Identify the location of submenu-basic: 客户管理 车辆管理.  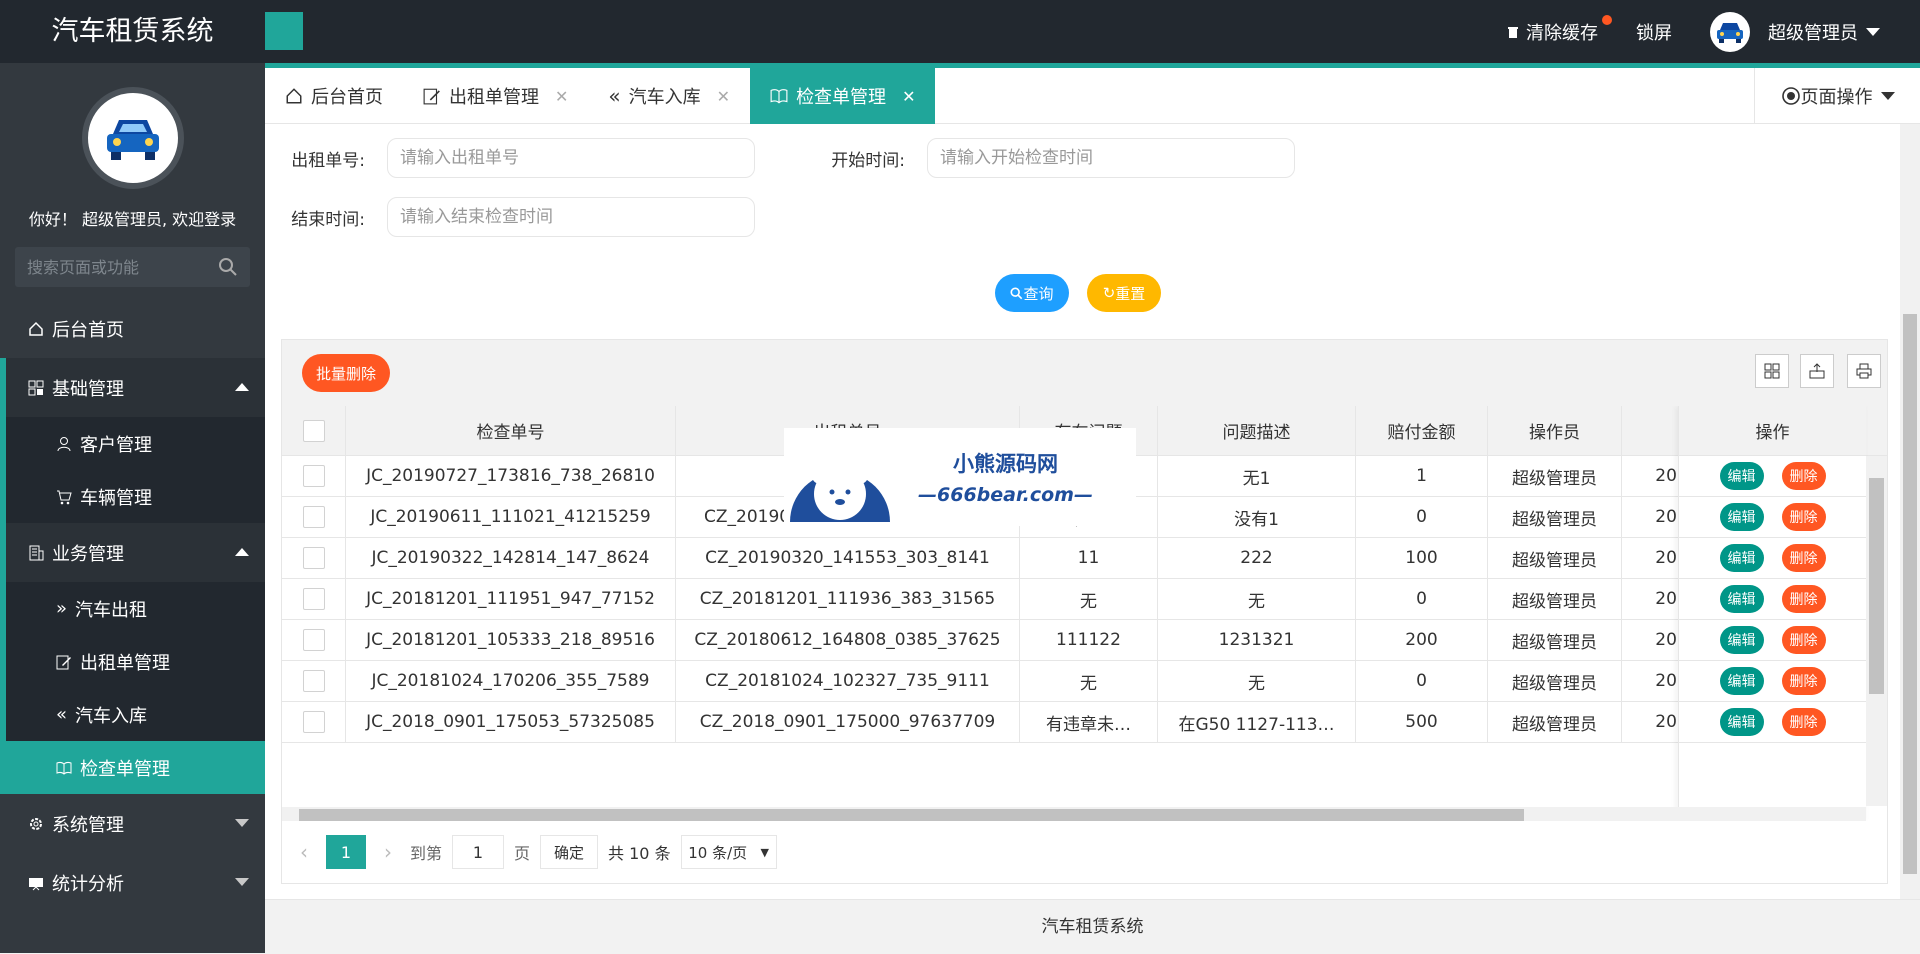
(132, 470).